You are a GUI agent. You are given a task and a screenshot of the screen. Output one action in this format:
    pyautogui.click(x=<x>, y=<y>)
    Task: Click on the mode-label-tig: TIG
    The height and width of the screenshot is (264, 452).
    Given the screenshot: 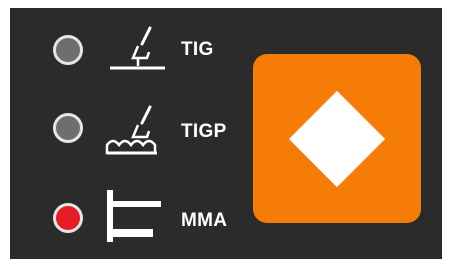 What is the action you would take?
    pyautogui.click(x=197, y=49)
    